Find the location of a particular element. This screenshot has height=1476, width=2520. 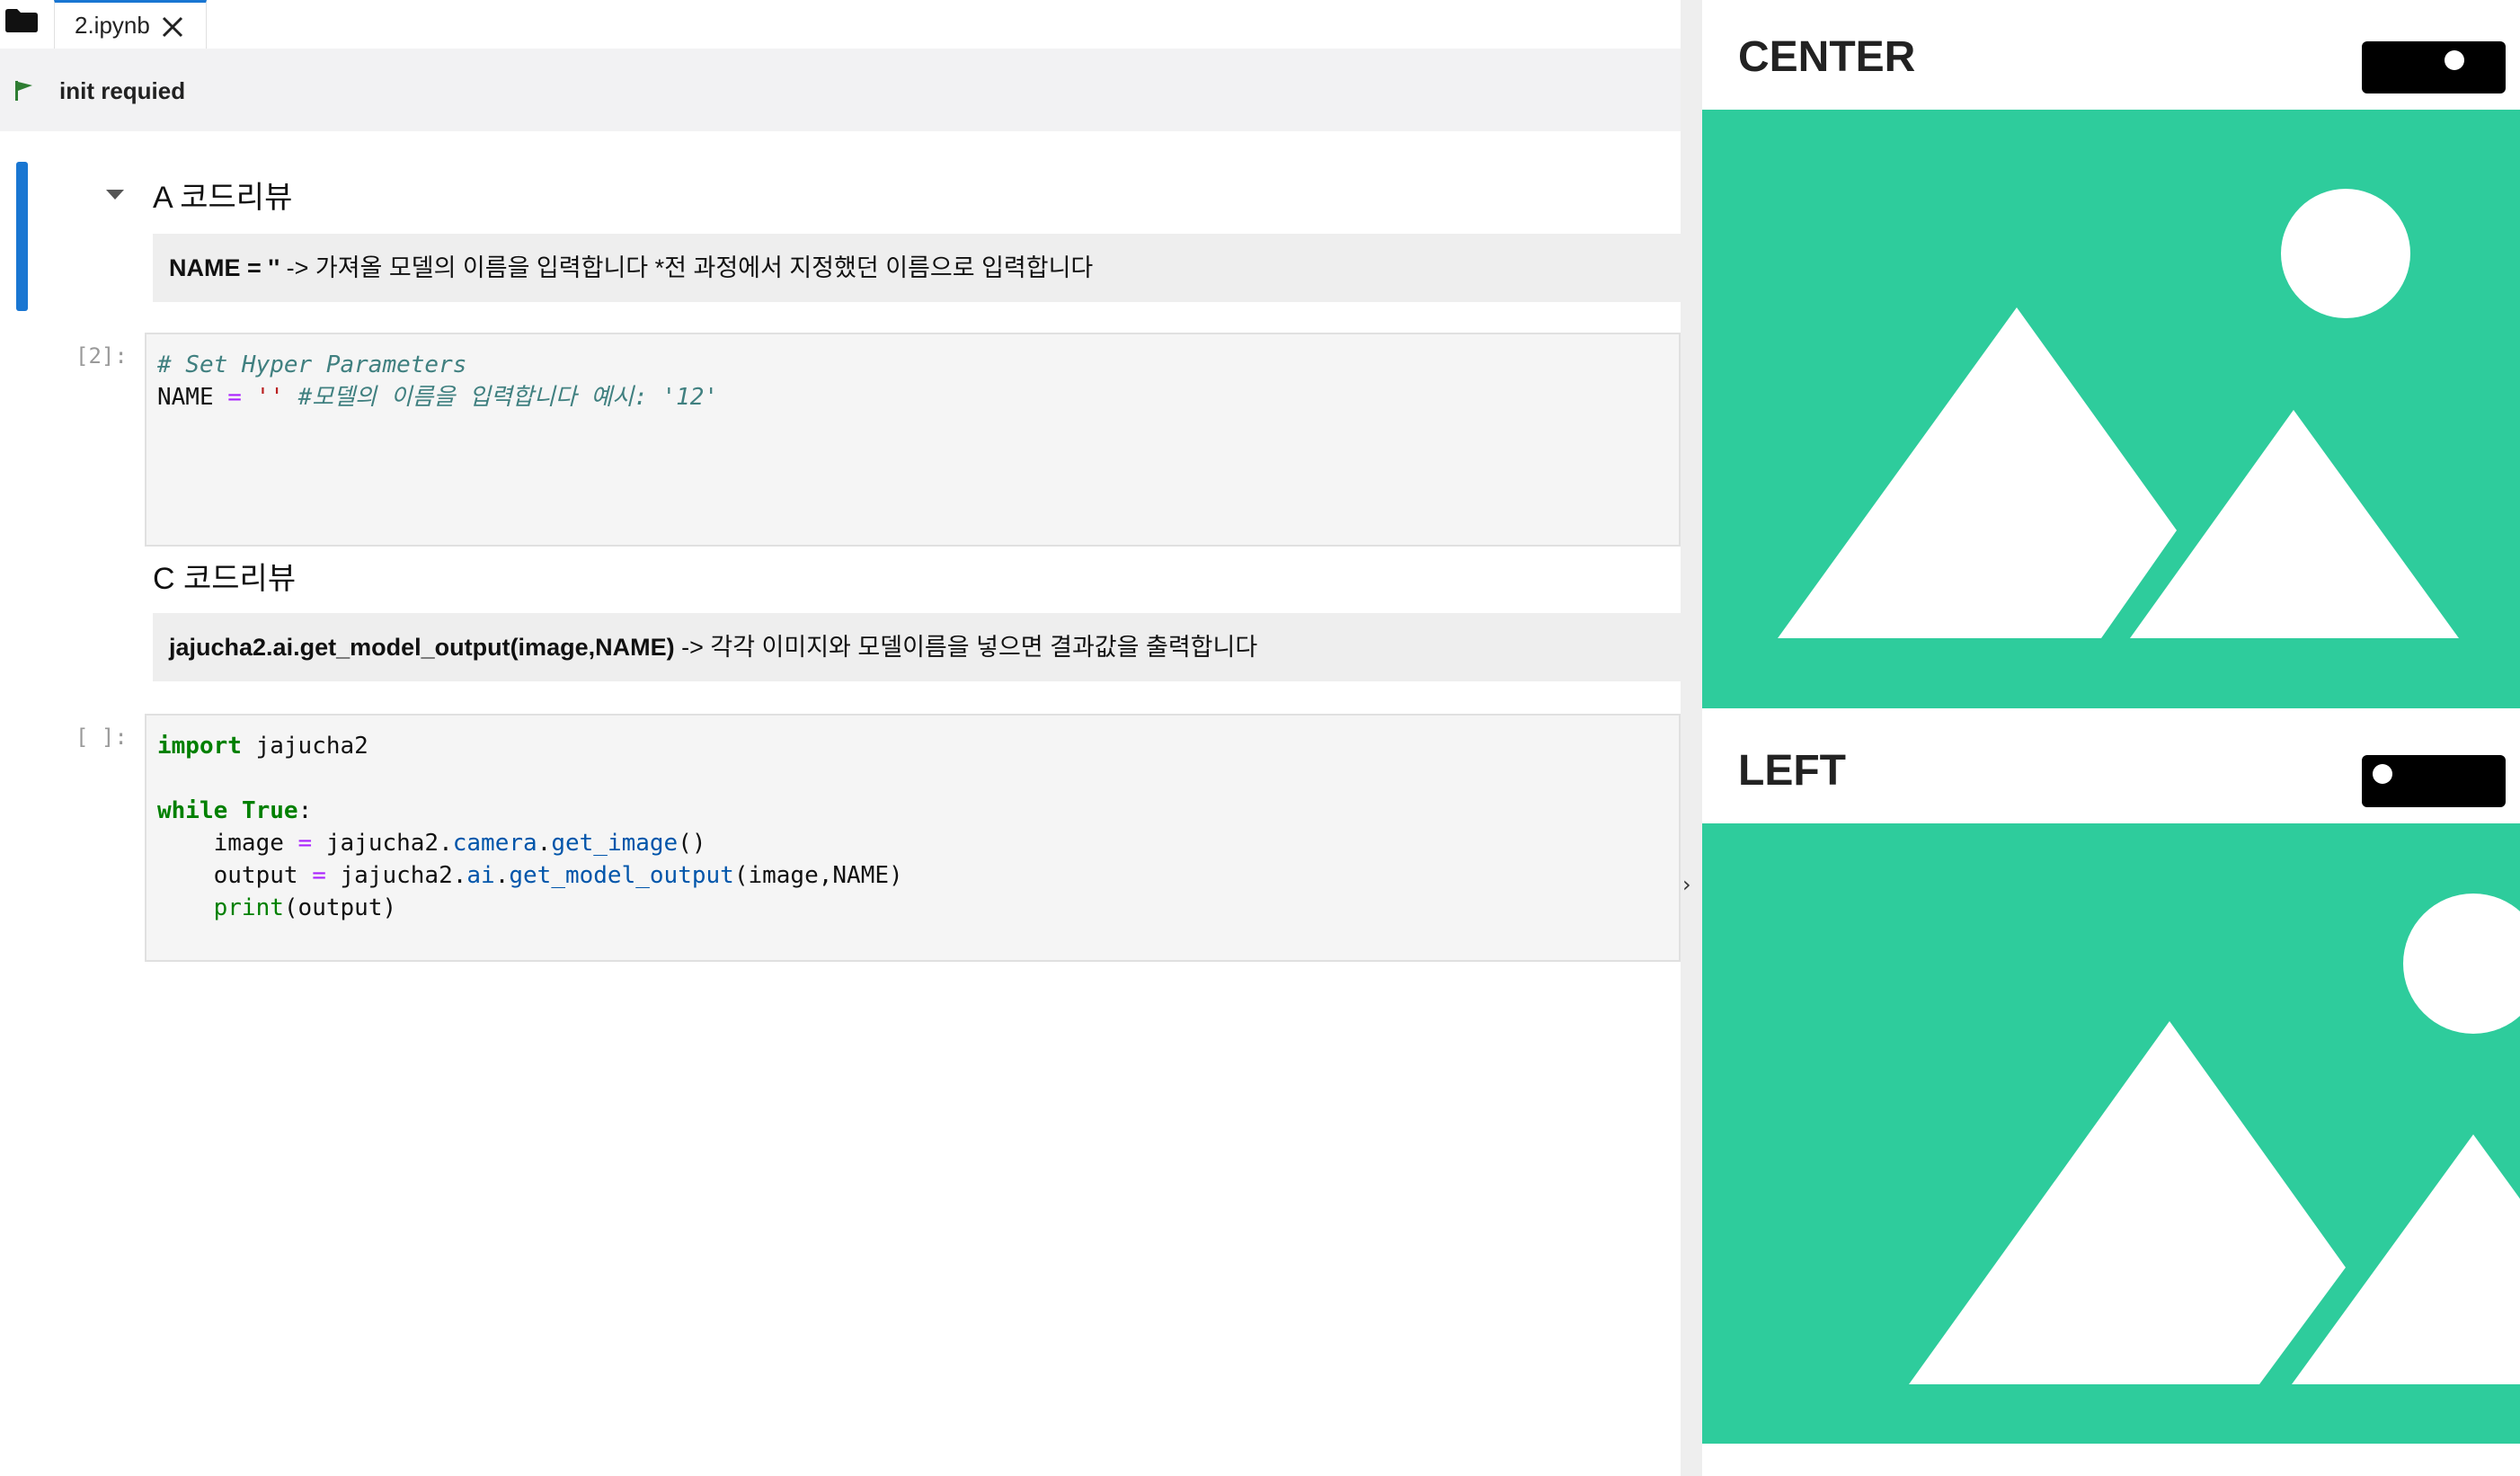

code-punct: () is located at coordinates (692, 843).